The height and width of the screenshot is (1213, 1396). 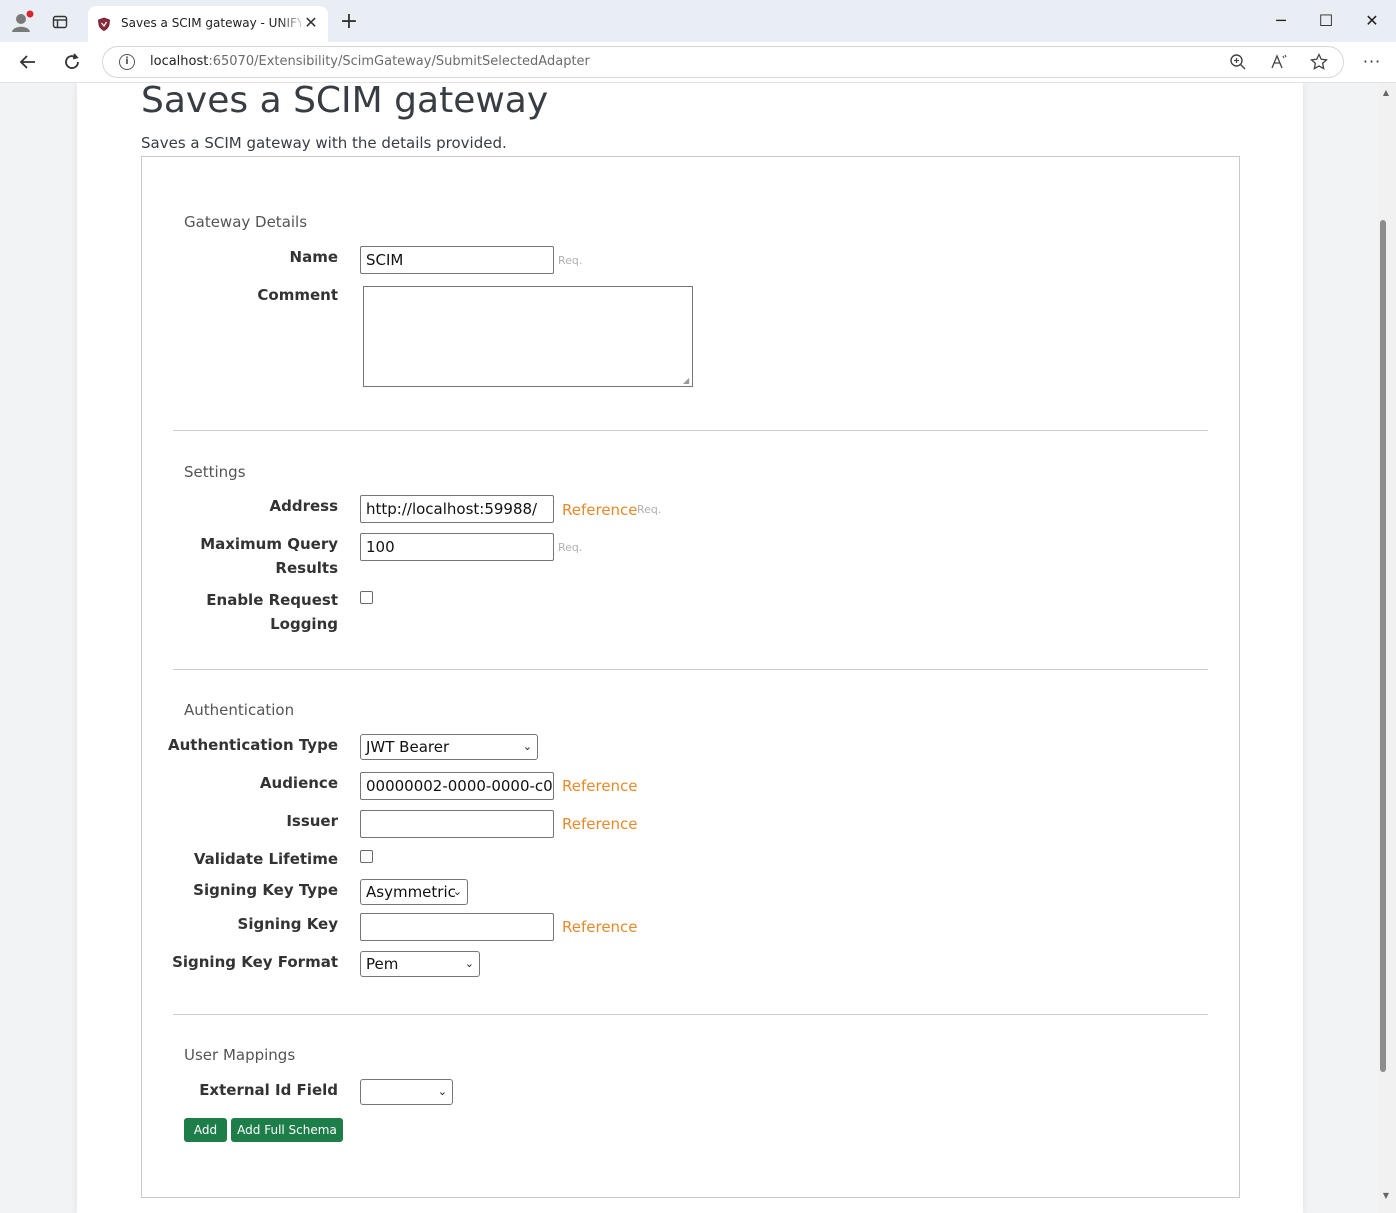 I want to click on max-query-label-line1: Maximum Query, so click(x=269, y=544).